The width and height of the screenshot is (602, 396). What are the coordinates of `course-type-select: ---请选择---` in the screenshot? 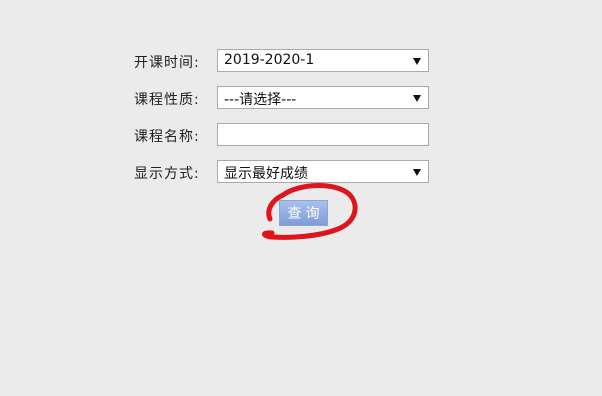 It's located at (323, 97).